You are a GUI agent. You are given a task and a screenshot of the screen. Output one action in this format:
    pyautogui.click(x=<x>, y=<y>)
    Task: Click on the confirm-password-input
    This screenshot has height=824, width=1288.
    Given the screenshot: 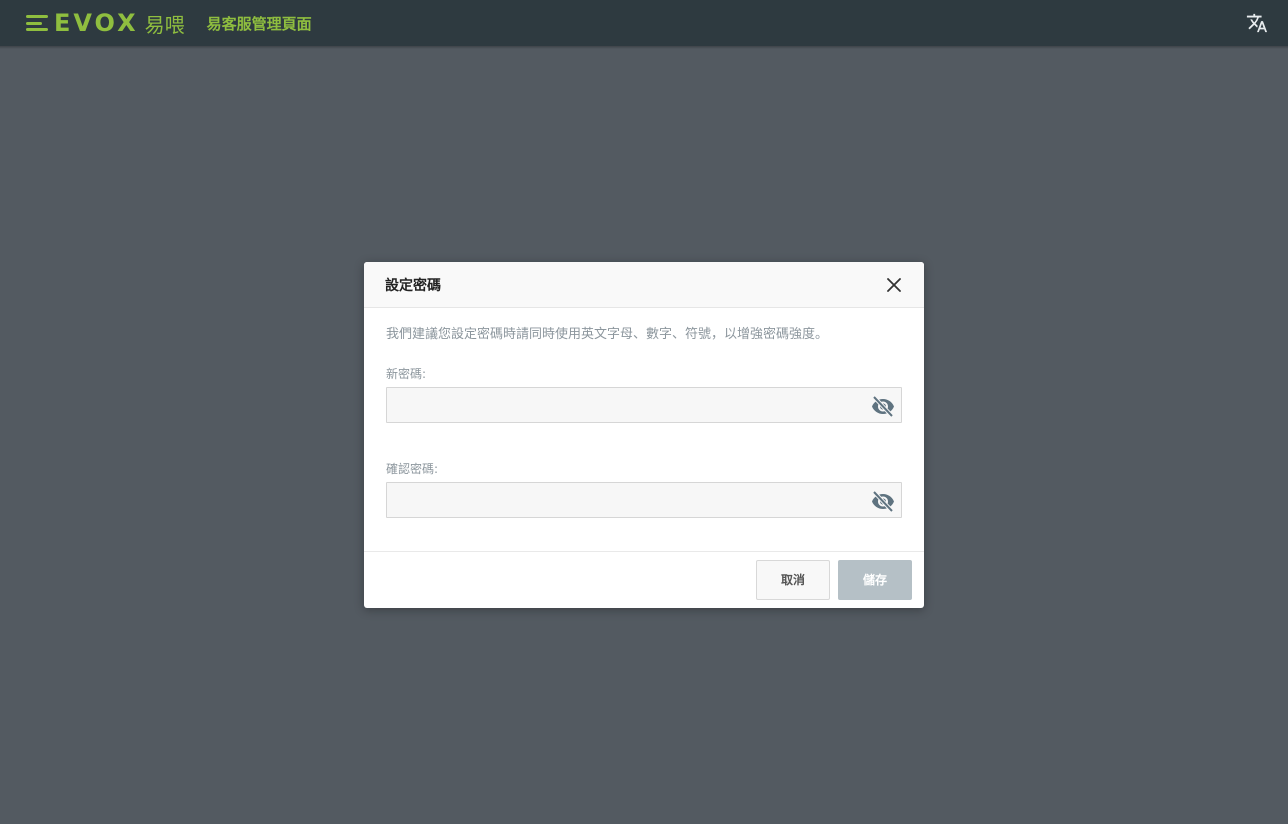 What is the action you would take?
    pyautogui.click(x=644, y=500)
    